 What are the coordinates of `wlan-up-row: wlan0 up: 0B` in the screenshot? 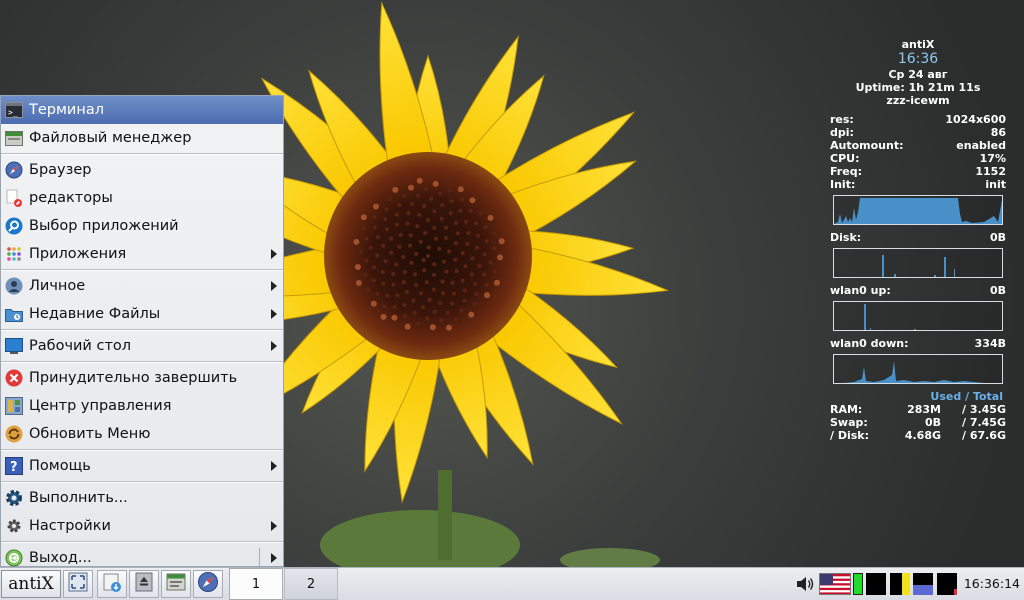 It's located at (918, 290).